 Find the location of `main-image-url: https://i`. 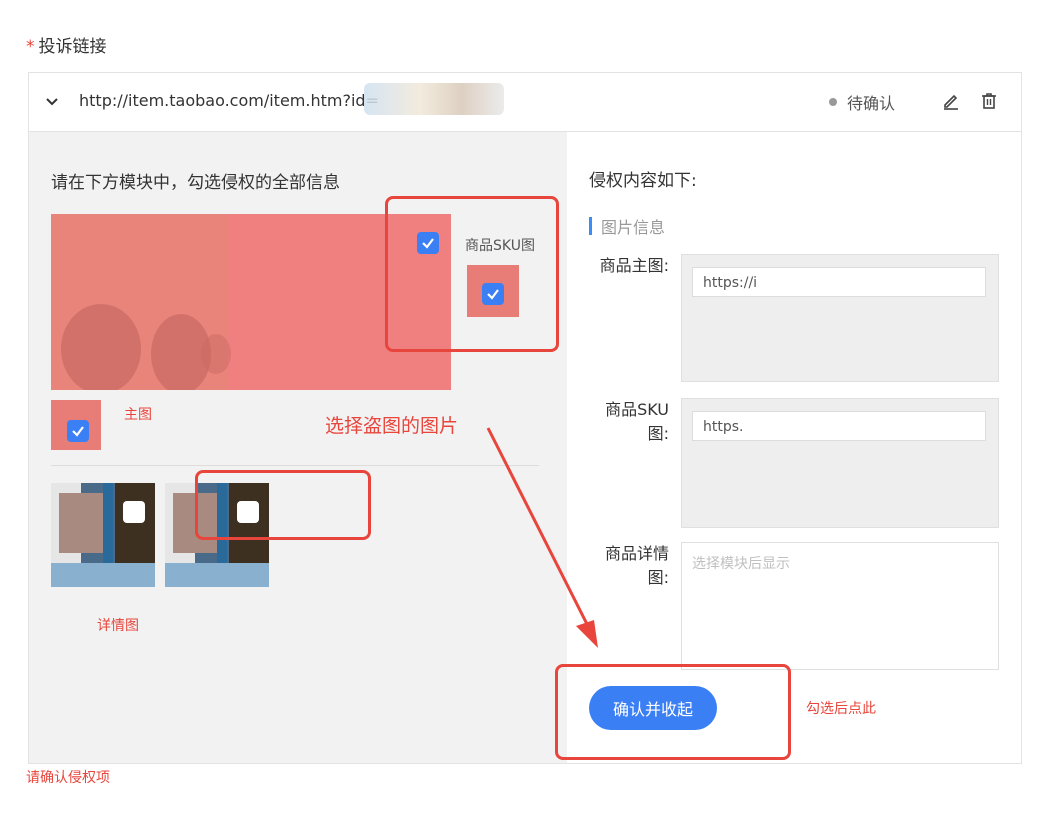

main-image-url: https://i is located at coordinates (839, 282).